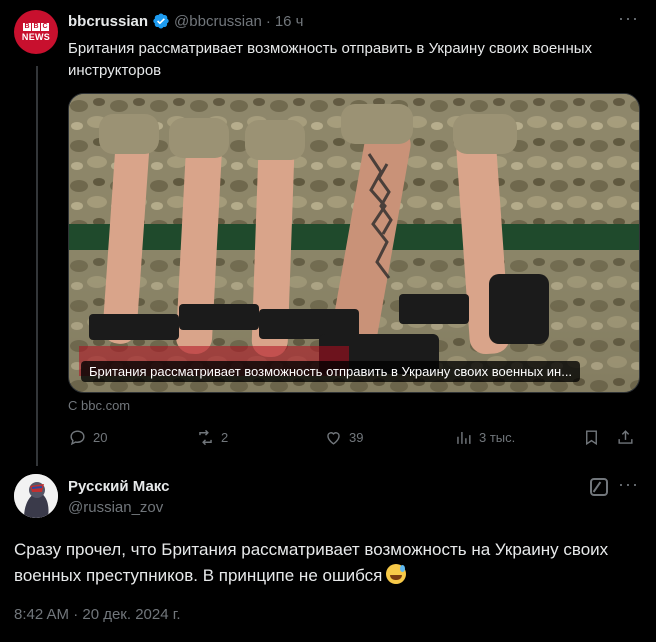  Describe the element at coordinates (343, 437) in the screenshot. I see `like-button: 39` at that location.